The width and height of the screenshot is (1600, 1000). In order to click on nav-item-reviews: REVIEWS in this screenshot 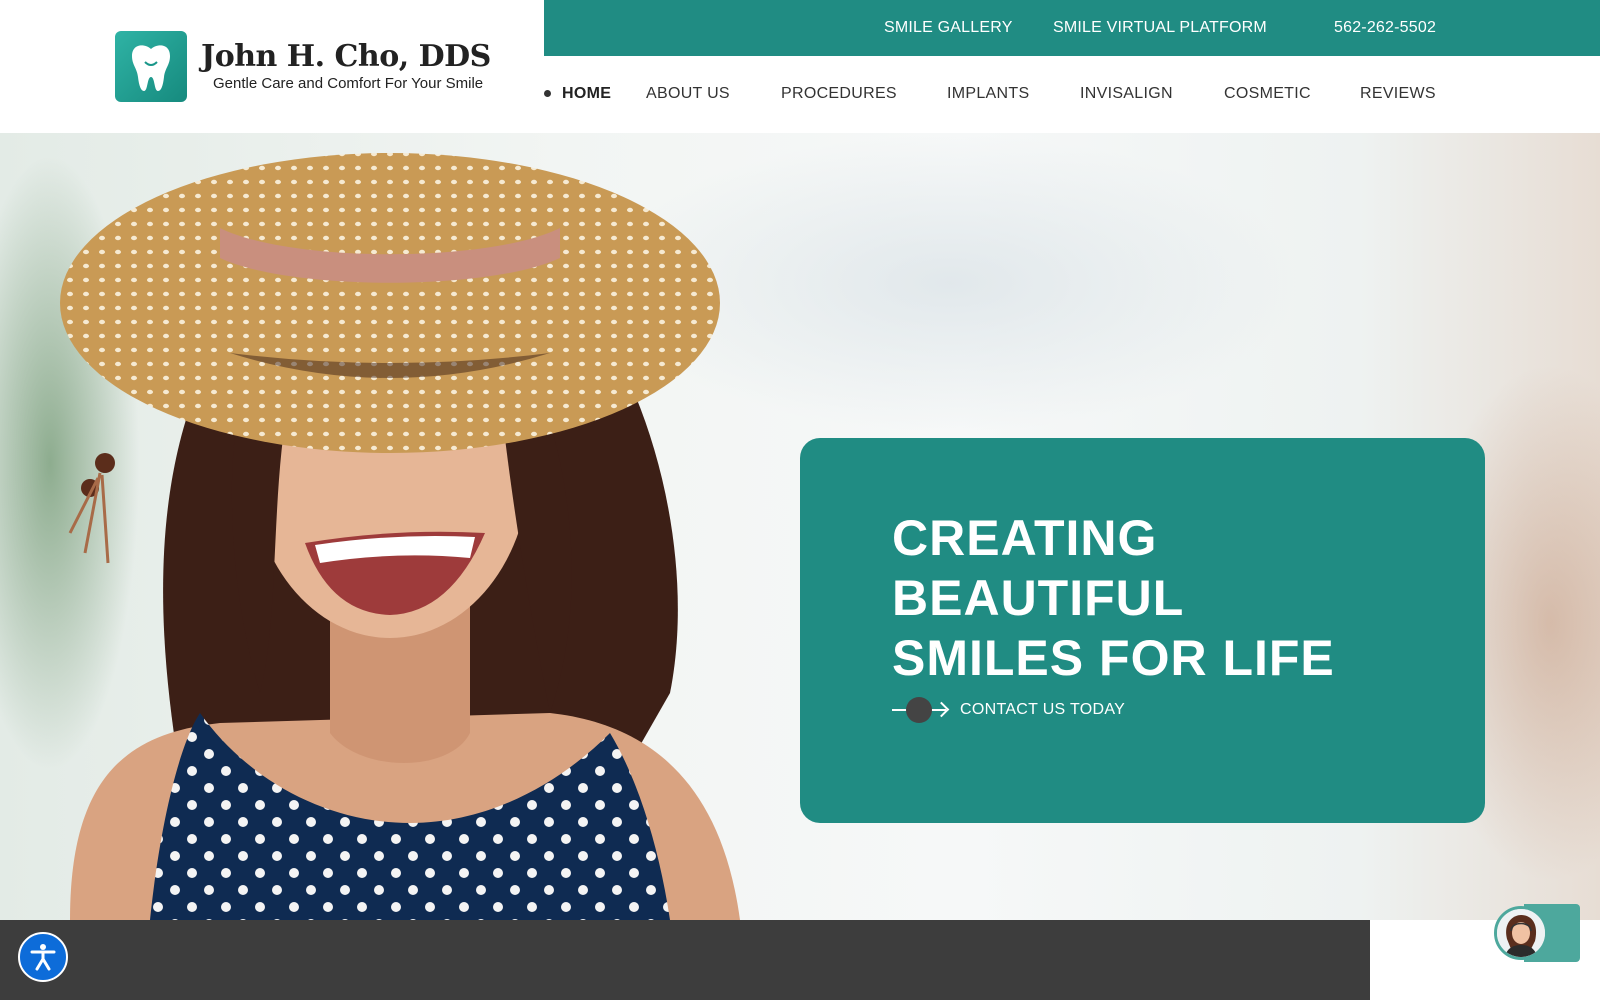, I will do `click(1398, 94)`.